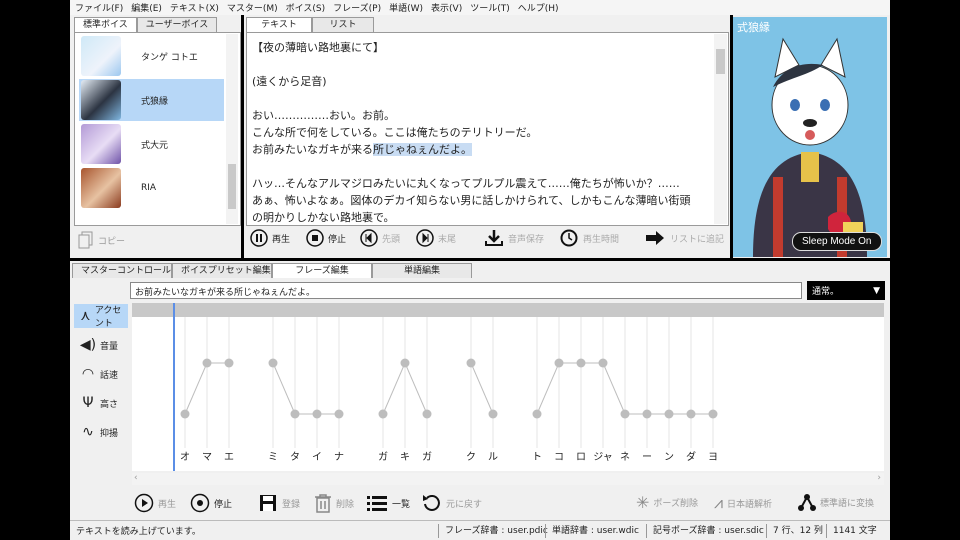 The image size is (960, 540). Describe the element at coordinates (466, 290) in the screenshot. I see `phrase-input: お前みたいなガキが来る所じゃねぇんだよ。` at that location.